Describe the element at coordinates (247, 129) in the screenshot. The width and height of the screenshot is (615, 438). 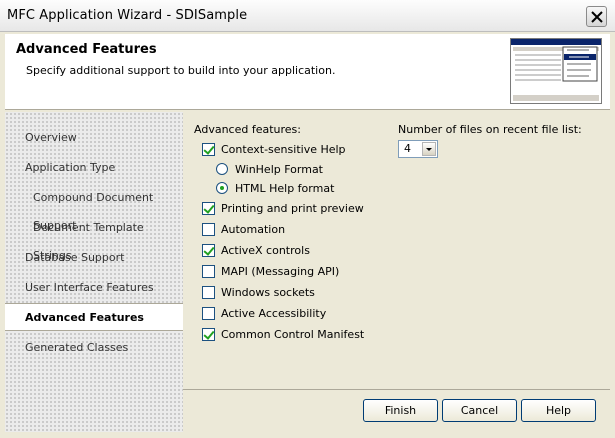
I see `advanced-features-label: Advanced features:` at that location.